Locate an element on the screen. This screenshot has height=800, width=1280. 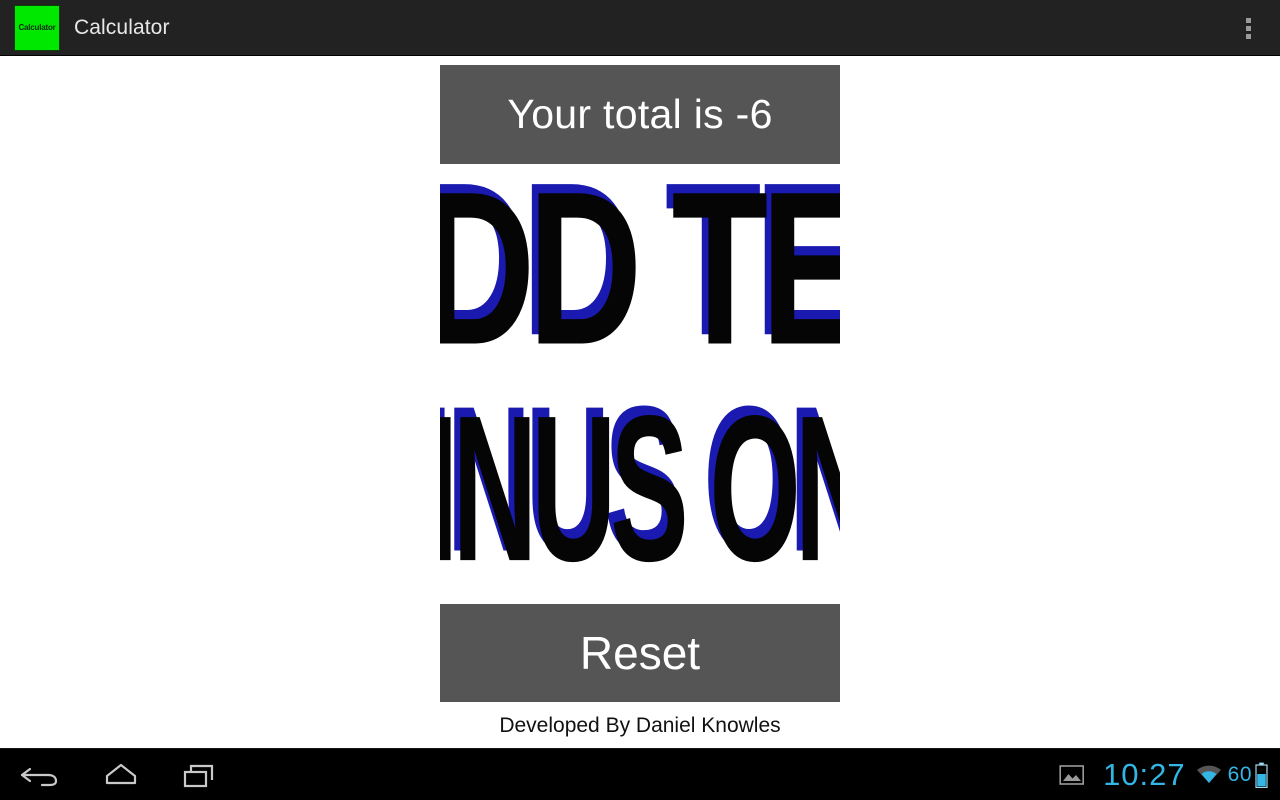
system-navigation-bar: 10:27 60 is located at coordinates (640, 774).